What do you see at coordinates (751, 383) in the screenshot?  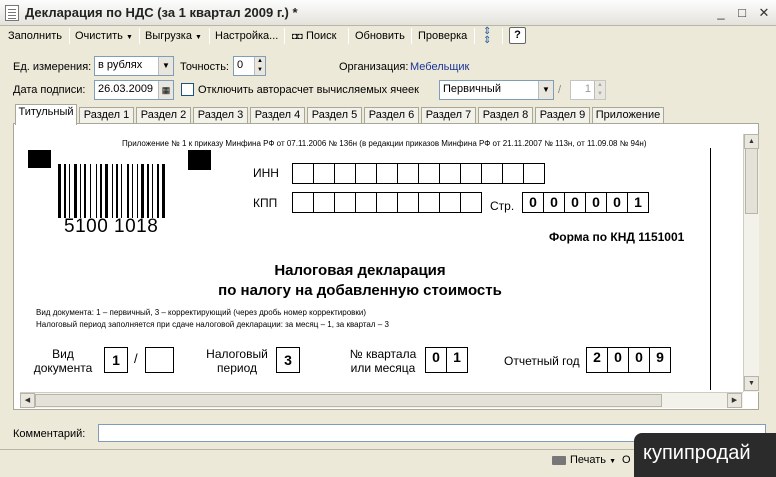 I see `scroll-down-icon: ▼` at bounding box center [751, 383].